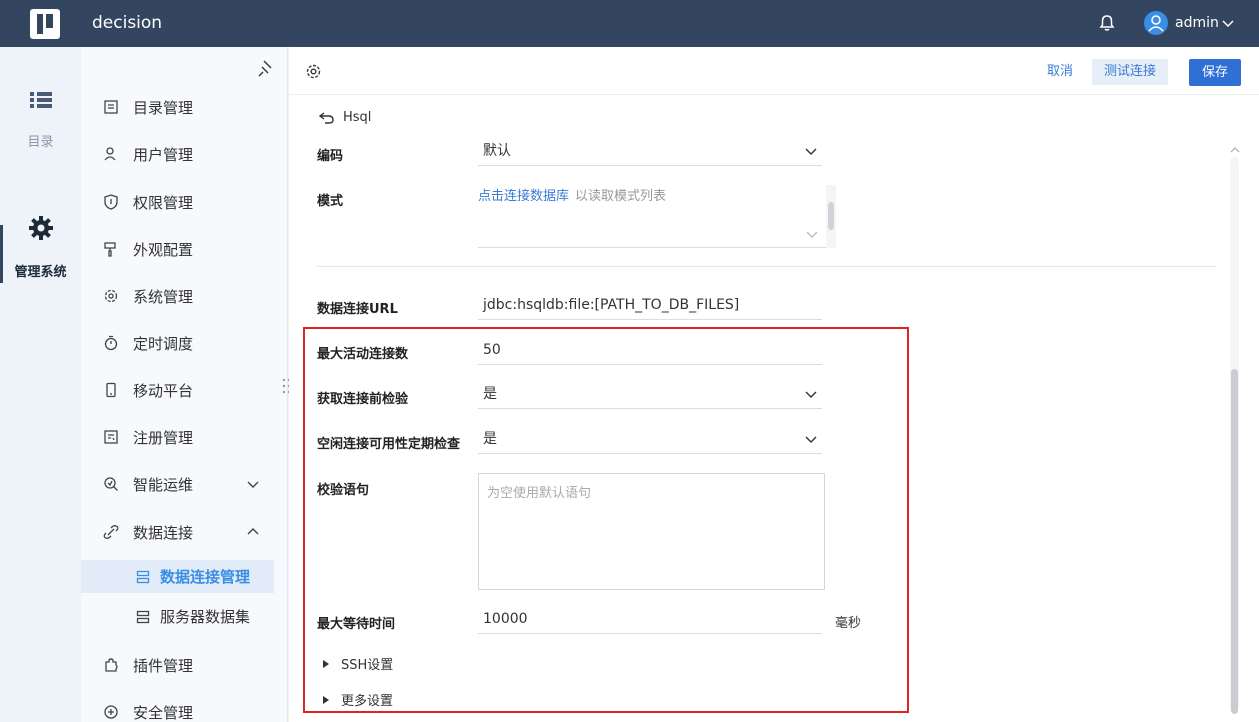  Describe the element at coordinates (111, 343) in the screenshot. I see `timer-icon` at that location.